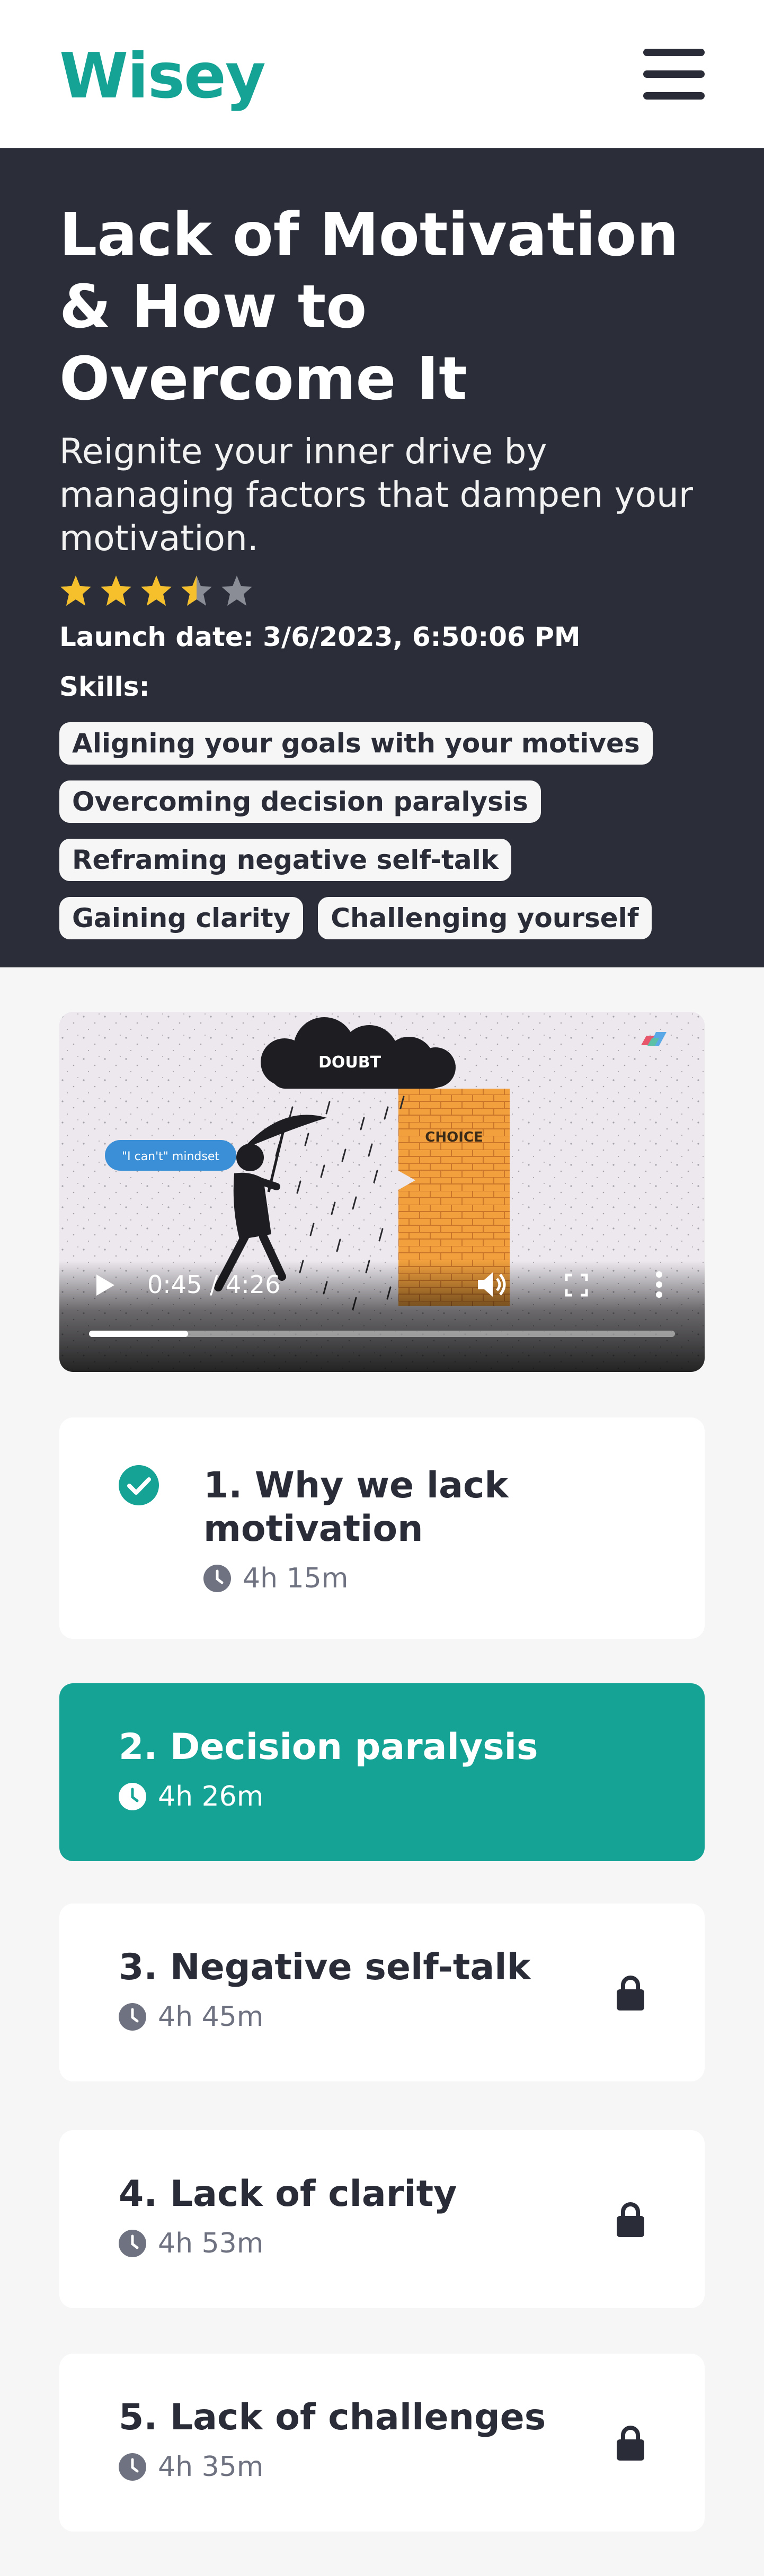 The image size is (764, 2576). I want to click on skill-chip: Gaining clarity, so click(181, 918).